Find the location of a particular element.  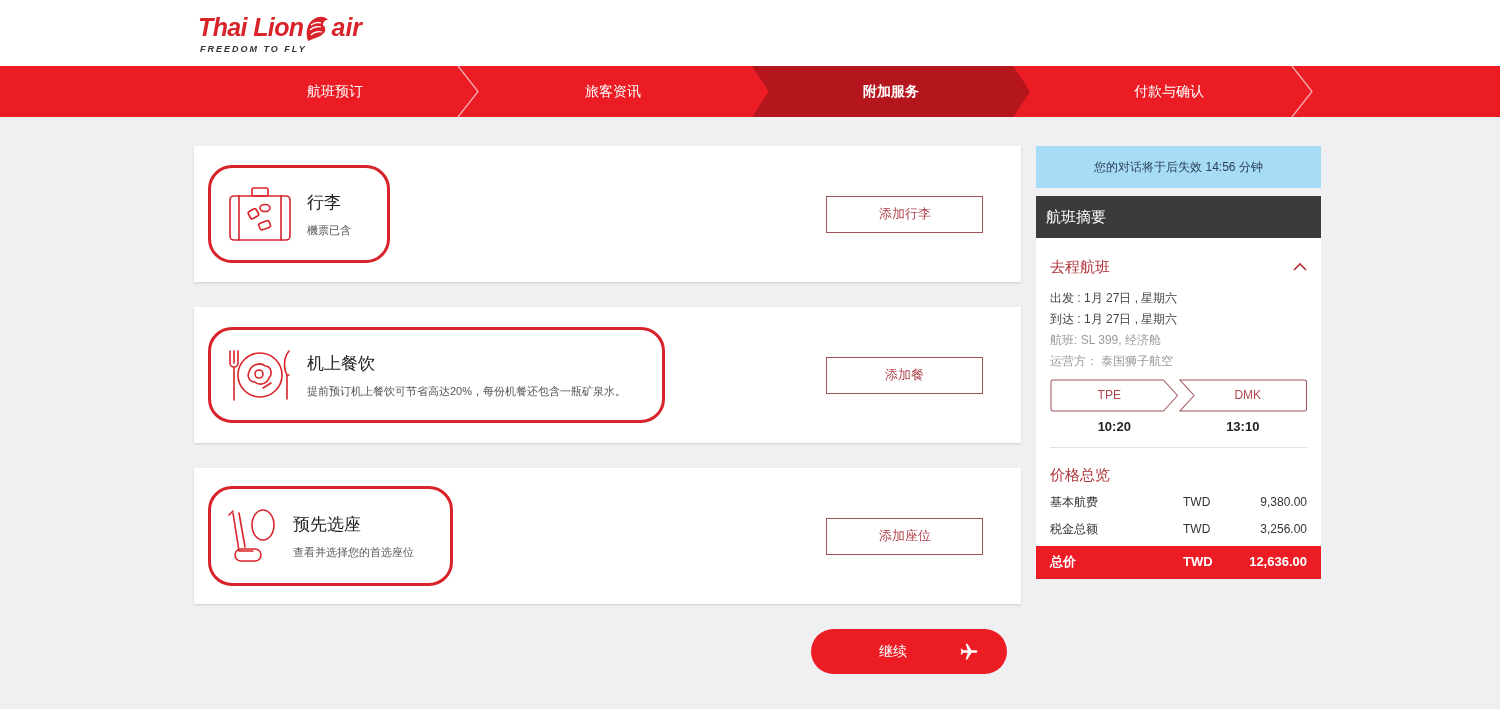

origin-airport: TPE is located at coordinates (1114, 395).